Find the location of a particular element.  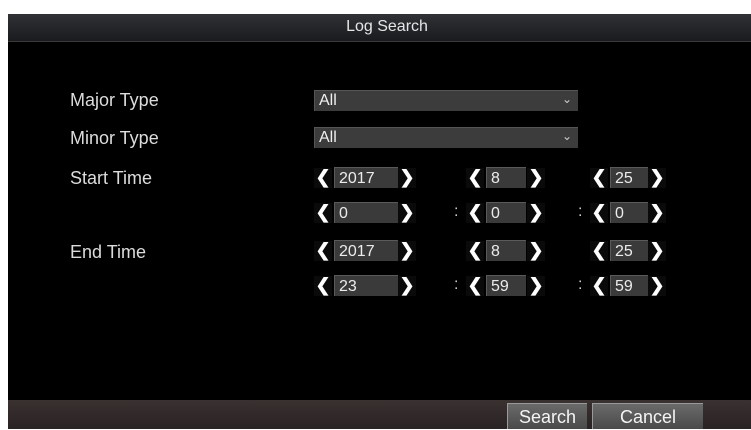

start-minute-value: 0 is located at coordinates (506, 212).